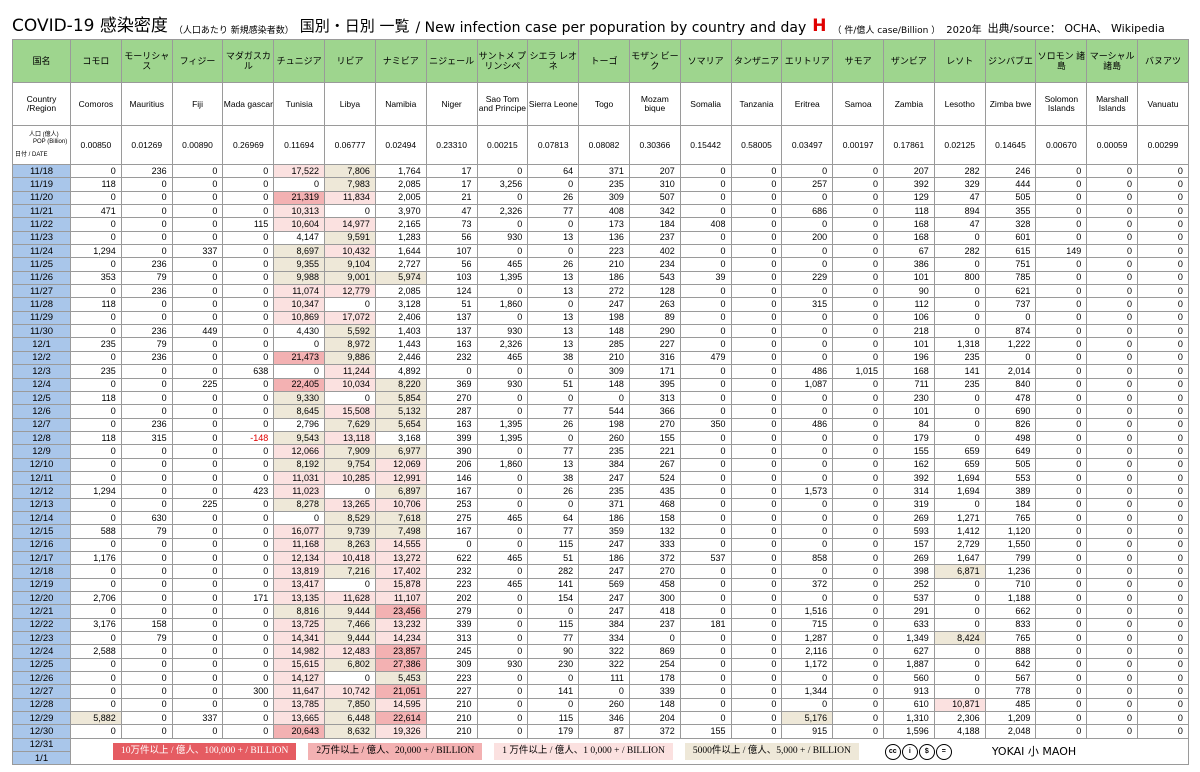 The width and height of the screenshot is (1200, 772). I want to click on value-cell: 282, so click(959, 251).